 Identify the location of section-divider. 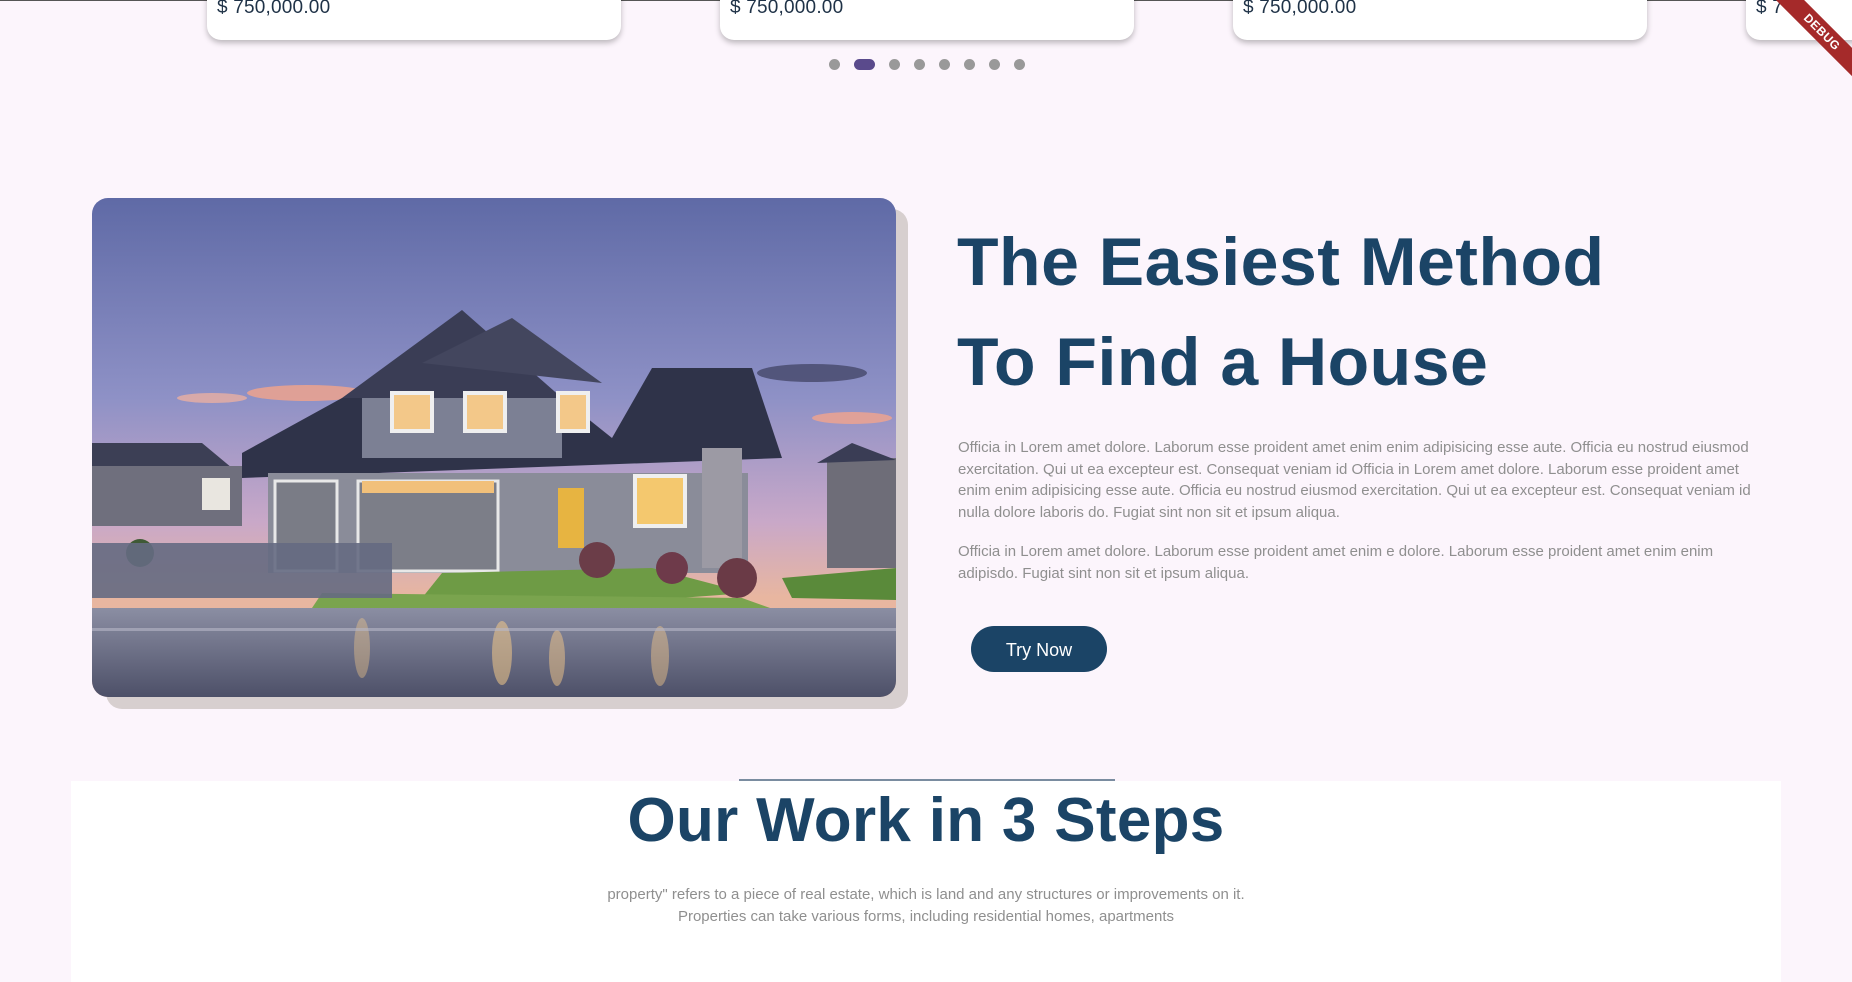
(927, 780).